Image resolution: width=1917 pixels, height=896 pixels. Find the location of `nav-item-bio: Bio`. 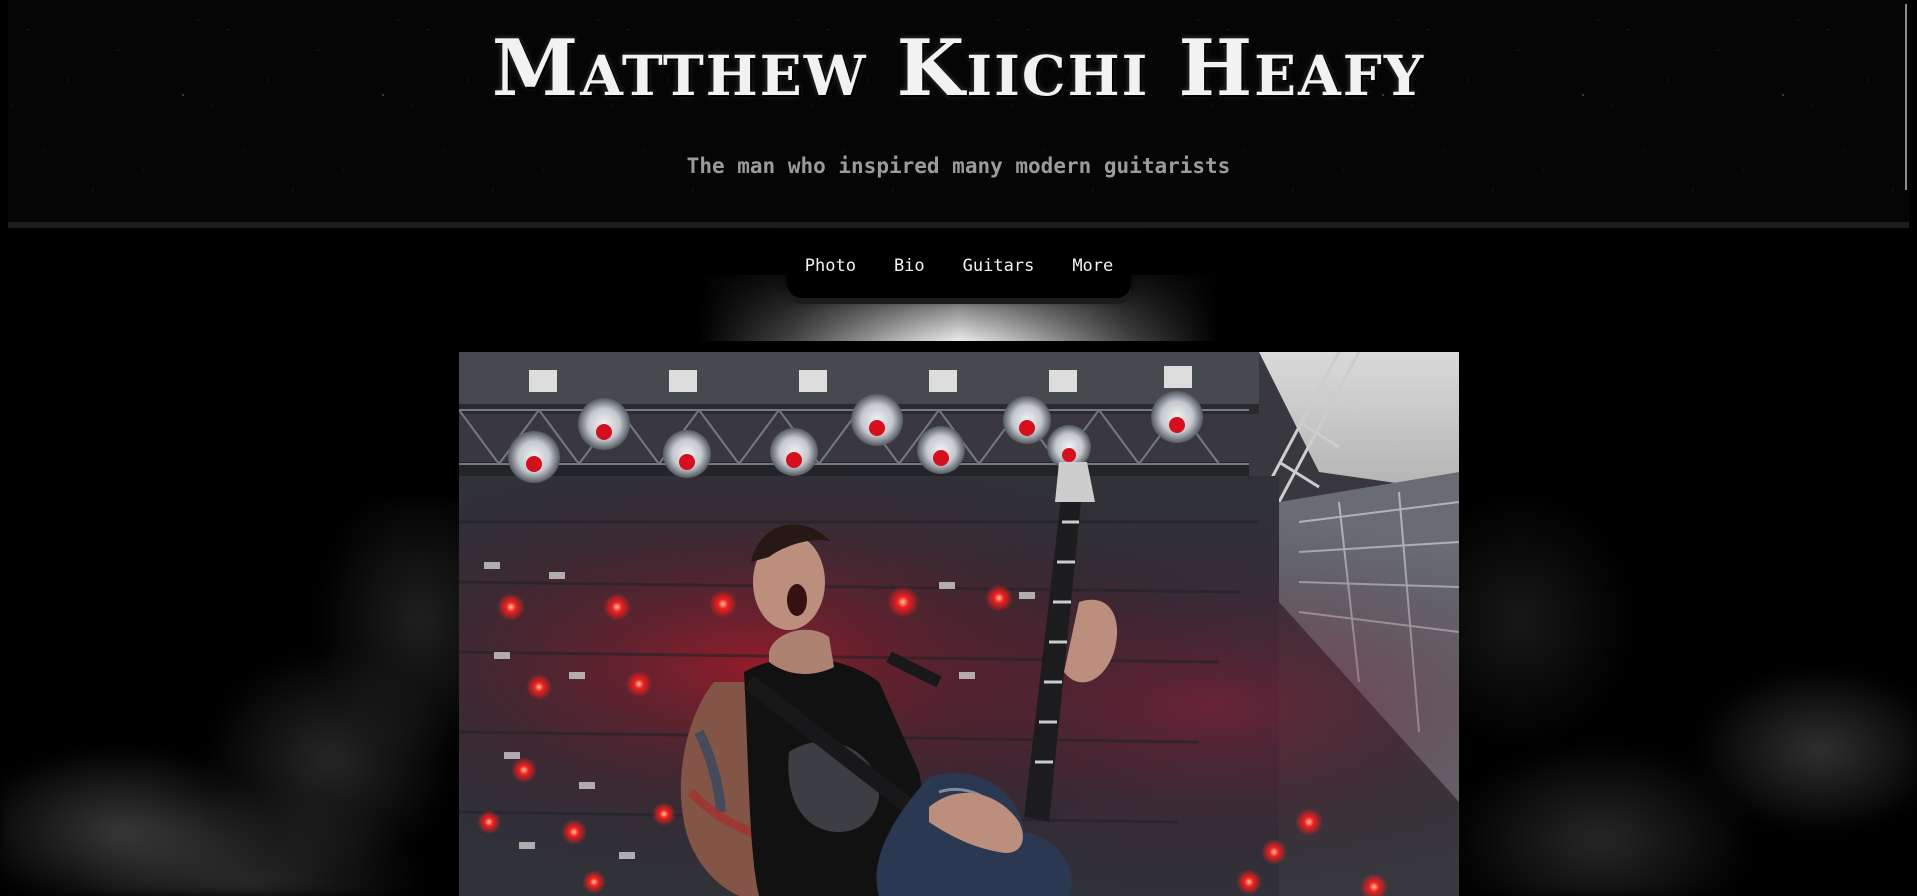

nav-item-bio: Bio is located at coordinates (909, 266).